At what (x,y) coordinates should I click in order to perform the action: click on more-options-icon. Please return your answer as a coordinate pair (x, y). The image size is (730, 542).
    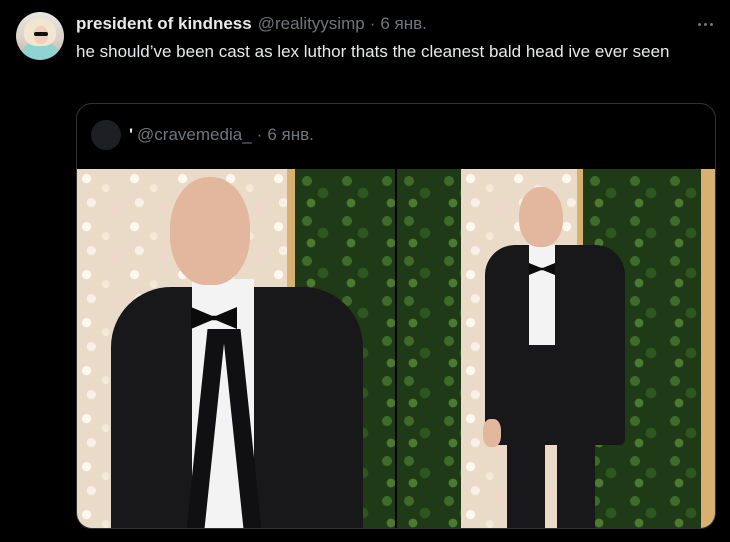
    Looking at the image, I should click on (705, 24).